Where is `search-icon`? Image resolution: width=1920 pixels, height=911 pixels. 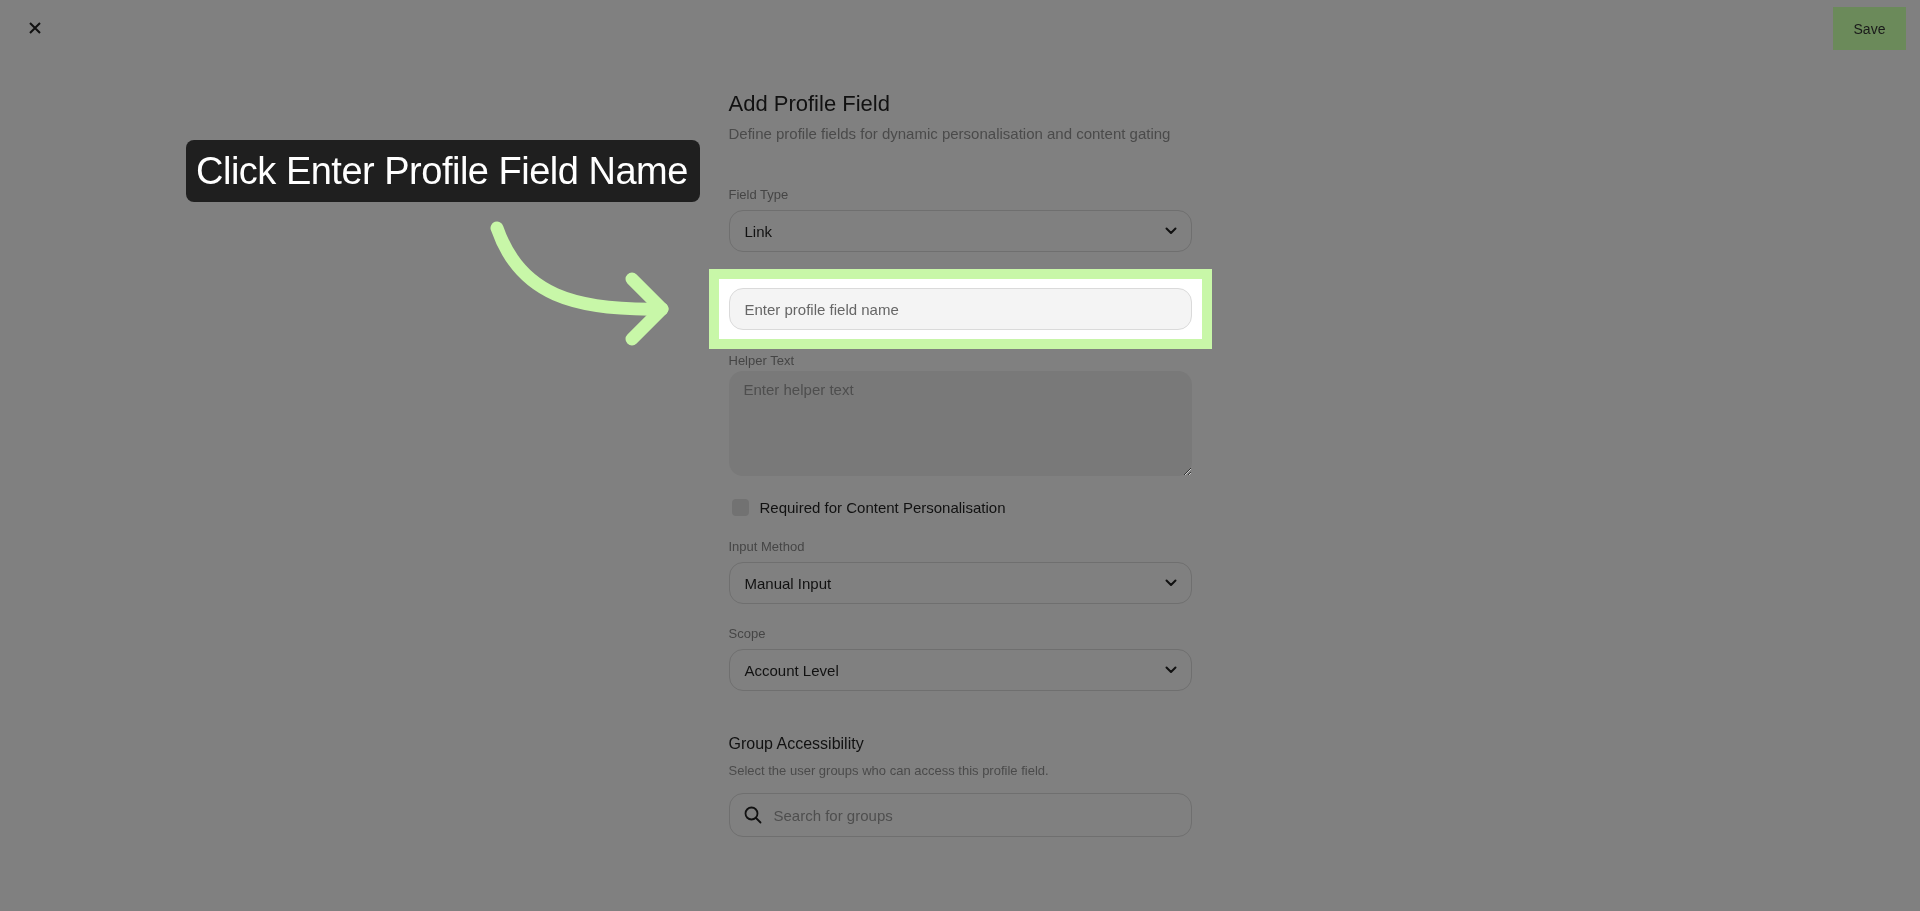
search-icon is located at coordinates (752, 815).